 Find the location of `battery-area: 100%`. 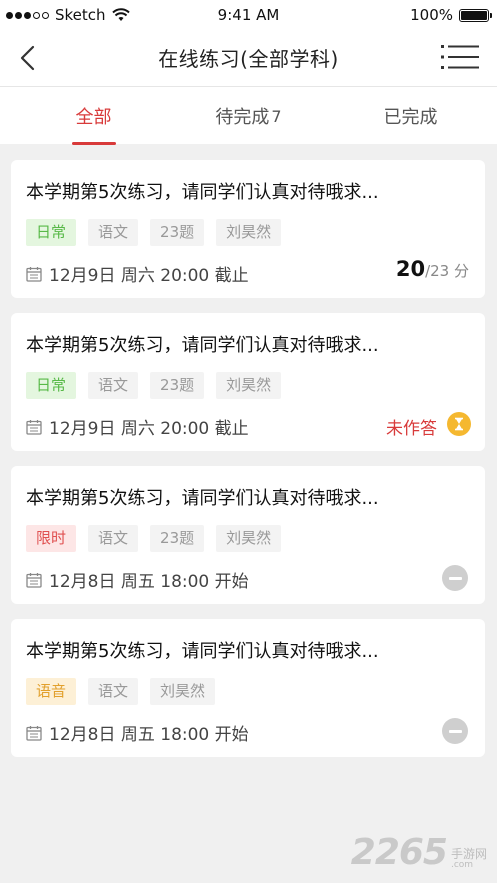

battery-area: 100% is located at coordinates (451, 15).